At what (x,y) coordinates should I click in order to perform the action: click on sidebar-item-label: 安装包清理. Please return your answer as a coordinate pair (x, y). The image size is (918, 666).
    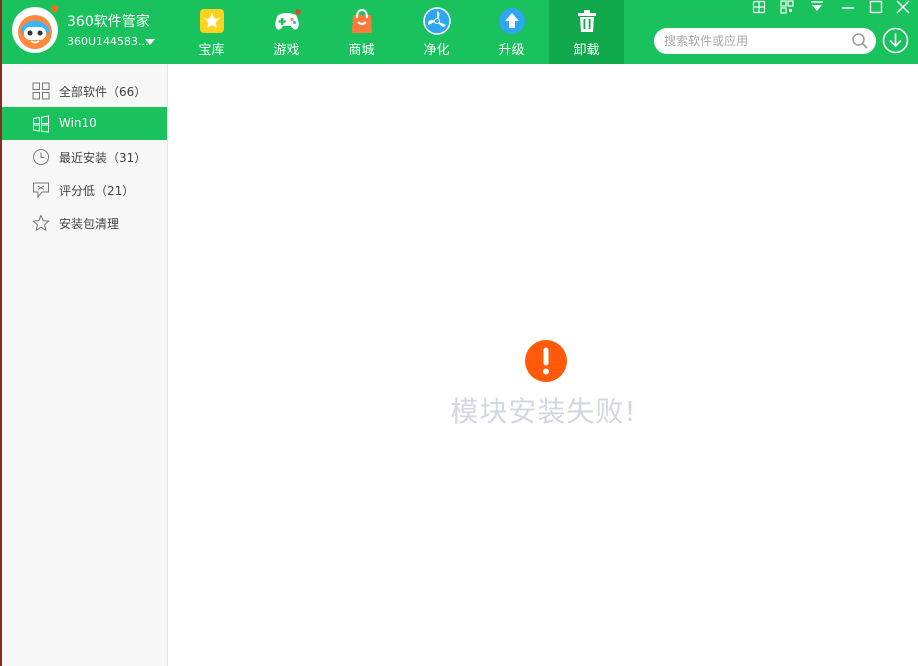
    Looking at the image, I should click on (89, 224).